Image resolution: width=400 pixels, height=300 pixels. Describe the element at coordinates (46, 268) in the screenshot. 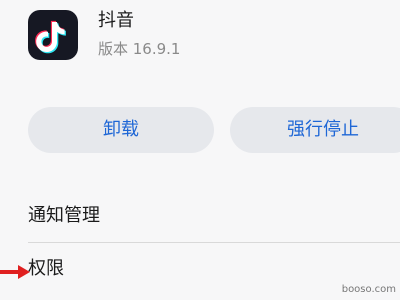

I see `list-item-label: 权限` at that location.